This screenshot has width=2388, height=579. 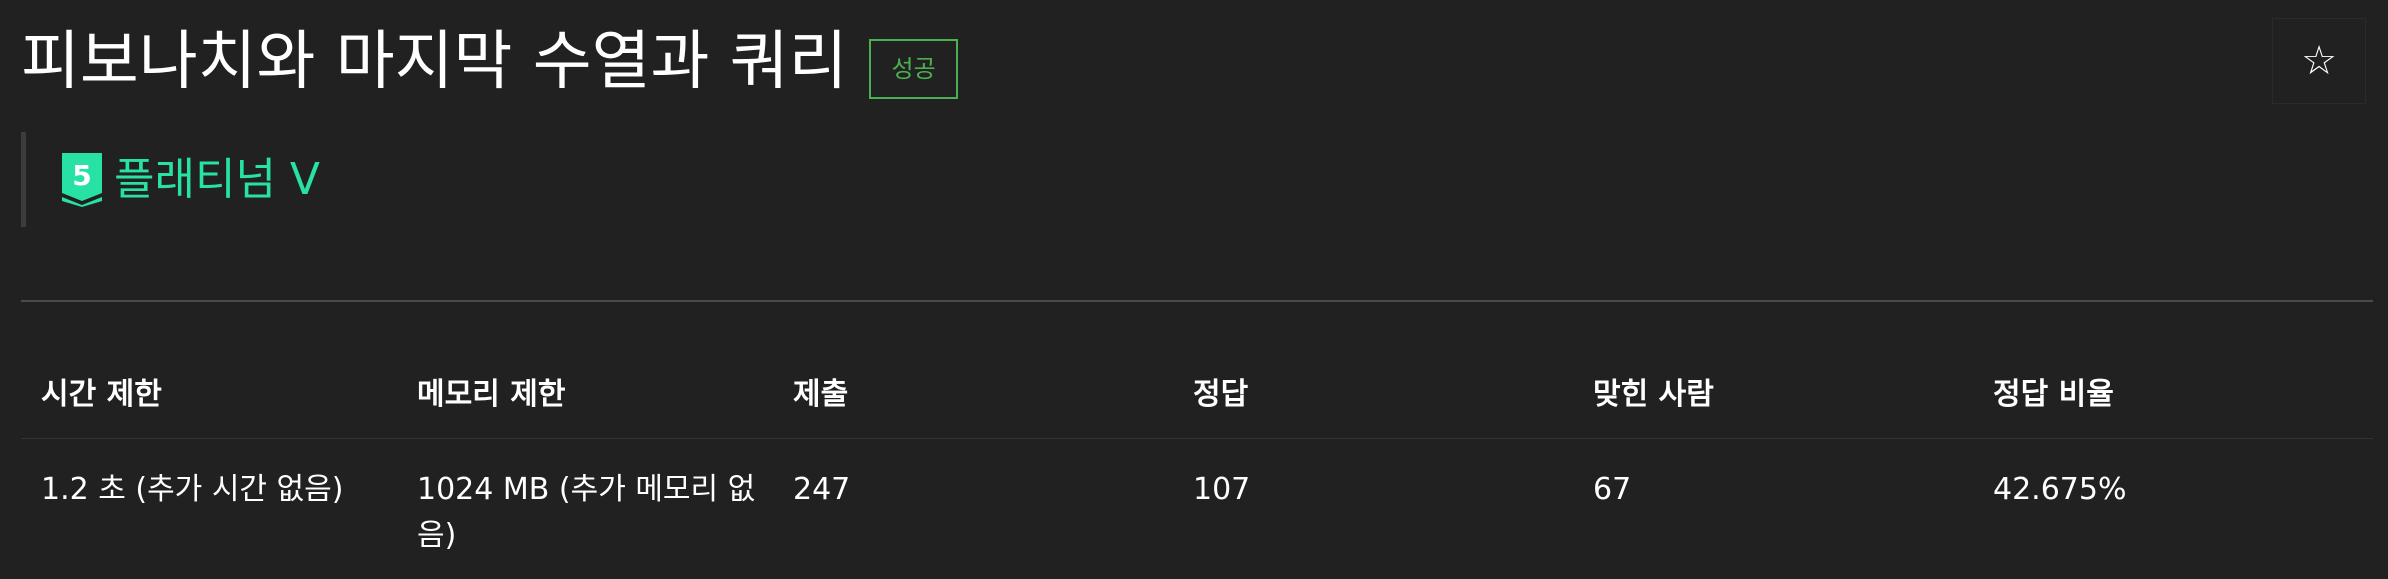 I want to click on tier-block: 5 플래티넘 V, so click(x=170, y=179).